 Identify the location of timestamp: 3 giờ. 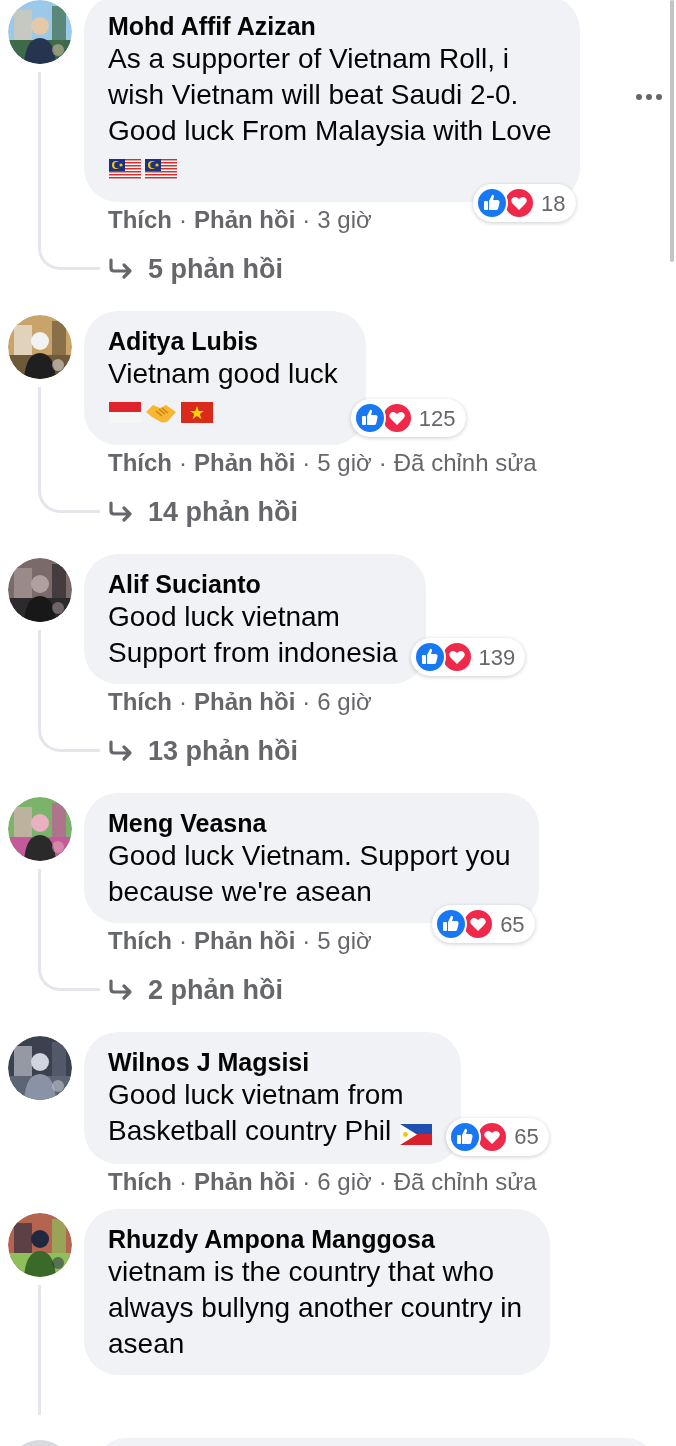
(344, 220).